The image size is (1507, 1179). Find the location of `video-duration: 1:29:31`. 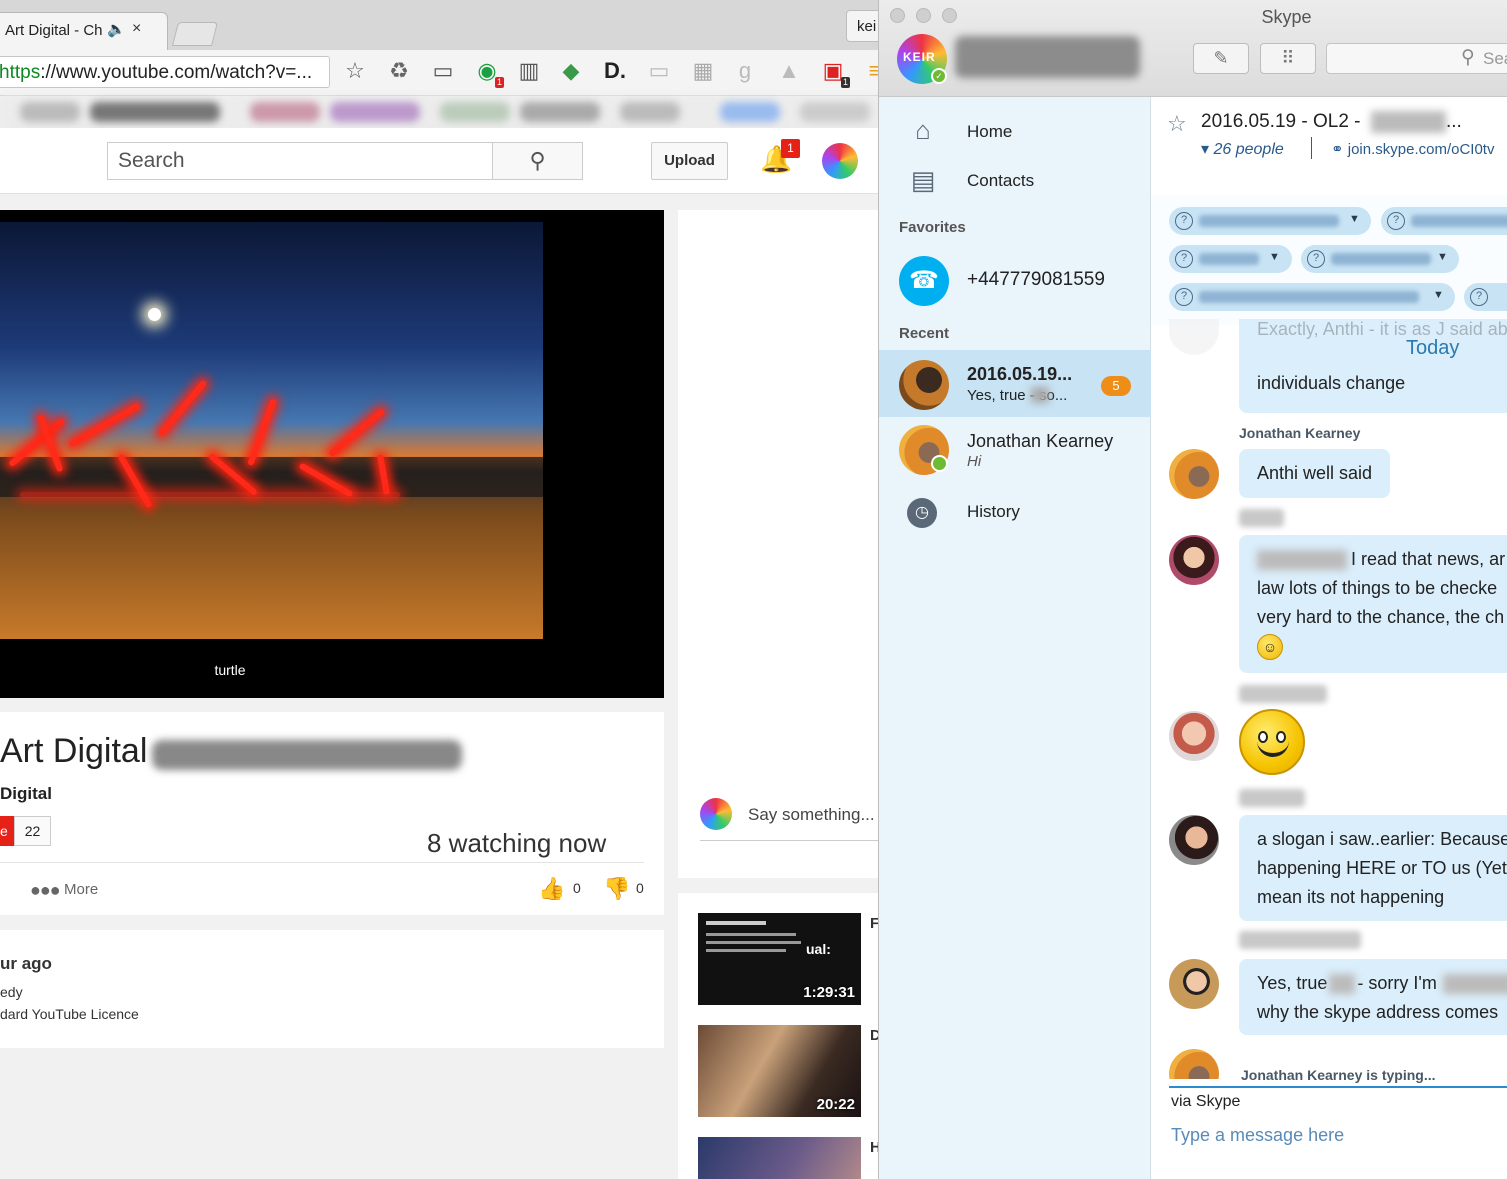

video-duration: 1:29:31 is located at coordinates (829, 992).